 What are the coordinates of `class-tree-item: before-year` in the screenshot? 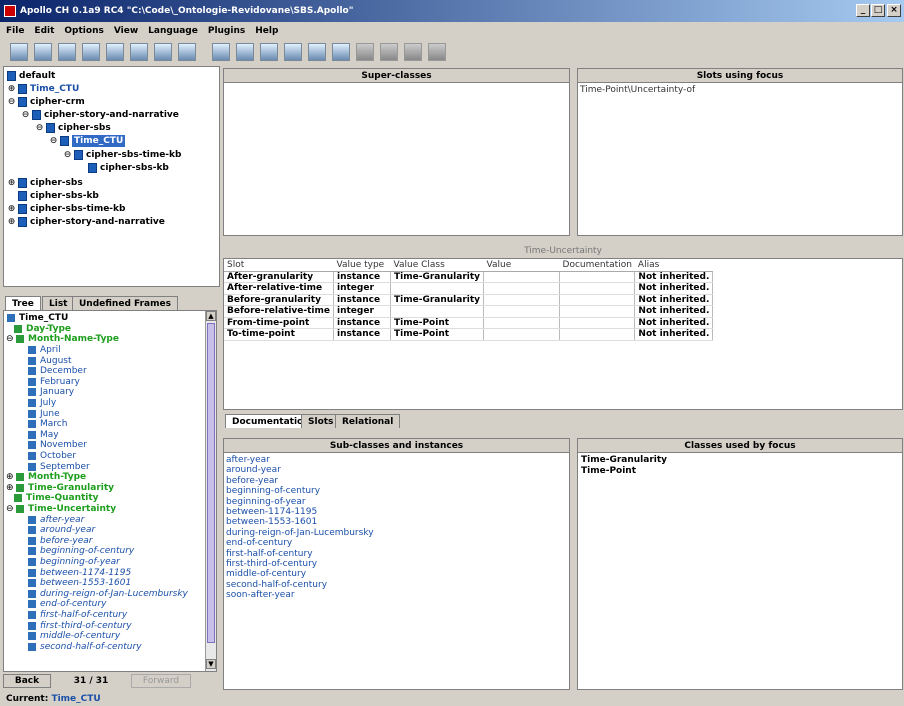 It's located at (60, 541).